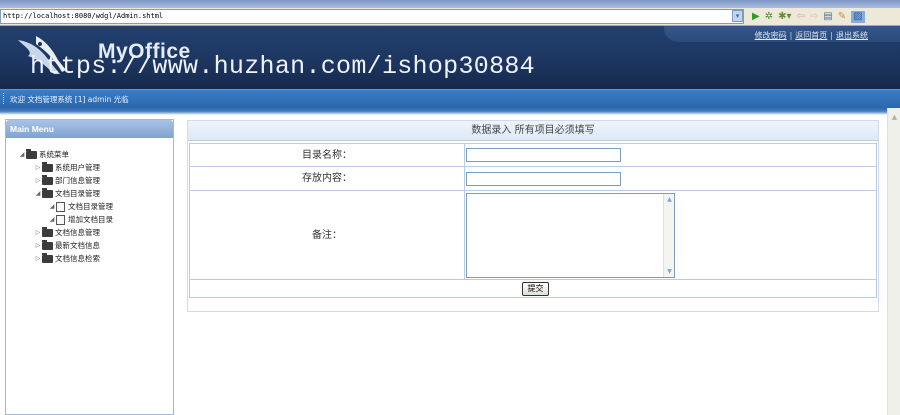 This screenshot has width=900, height=415. Describe the element at coordinates (858, 17) in the screenshot. I see `image-icon: ▨` at that location.